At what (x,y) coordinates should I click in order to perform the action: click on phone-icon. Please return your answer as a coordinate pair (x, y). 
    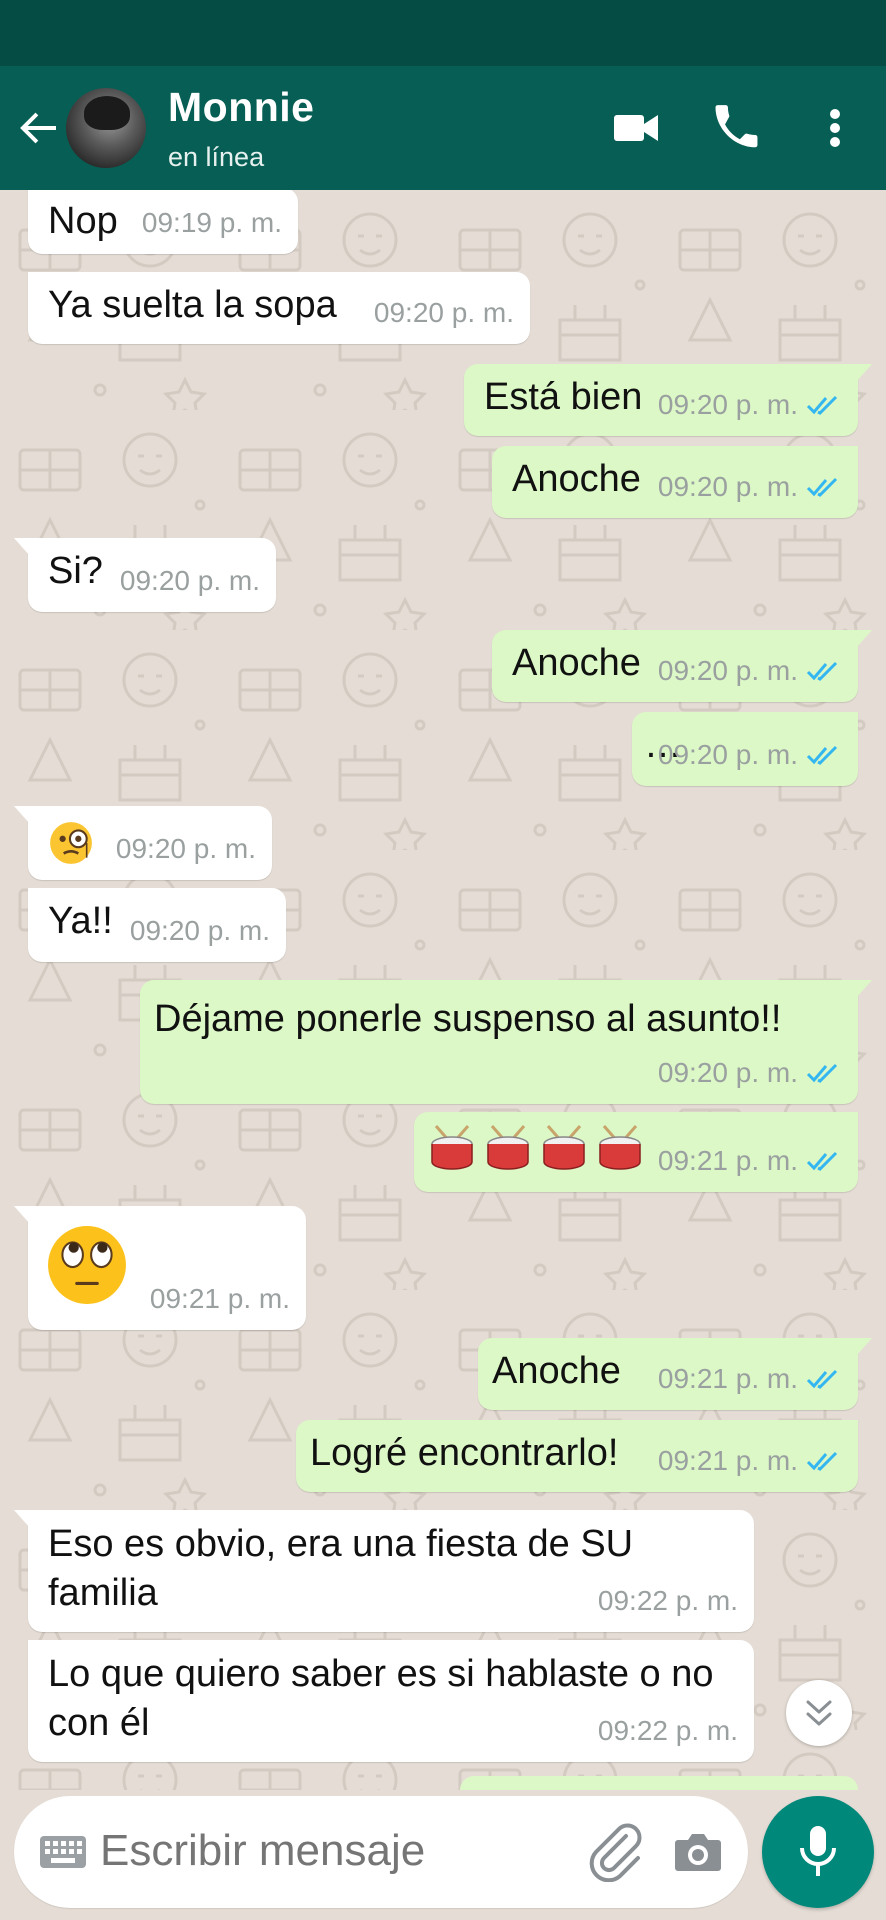
    Looking at the image, I should click on (736, 128).